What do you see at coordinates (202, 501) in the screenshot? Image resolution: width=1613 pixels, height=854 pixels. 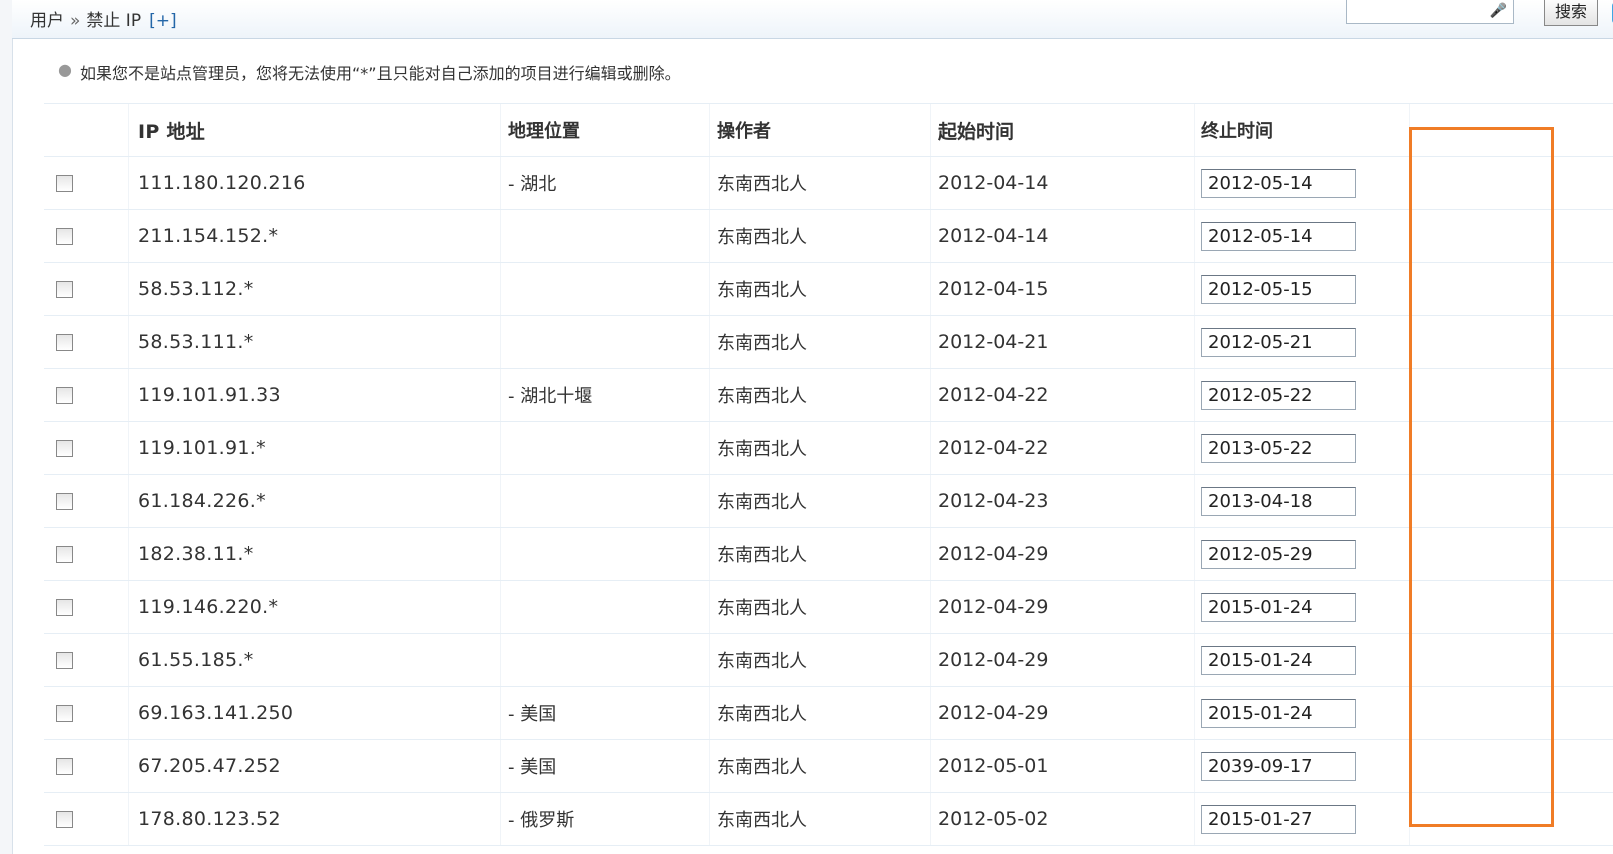 I see `ip-address: 61.184.226.*` at bounding box center [202, 501].